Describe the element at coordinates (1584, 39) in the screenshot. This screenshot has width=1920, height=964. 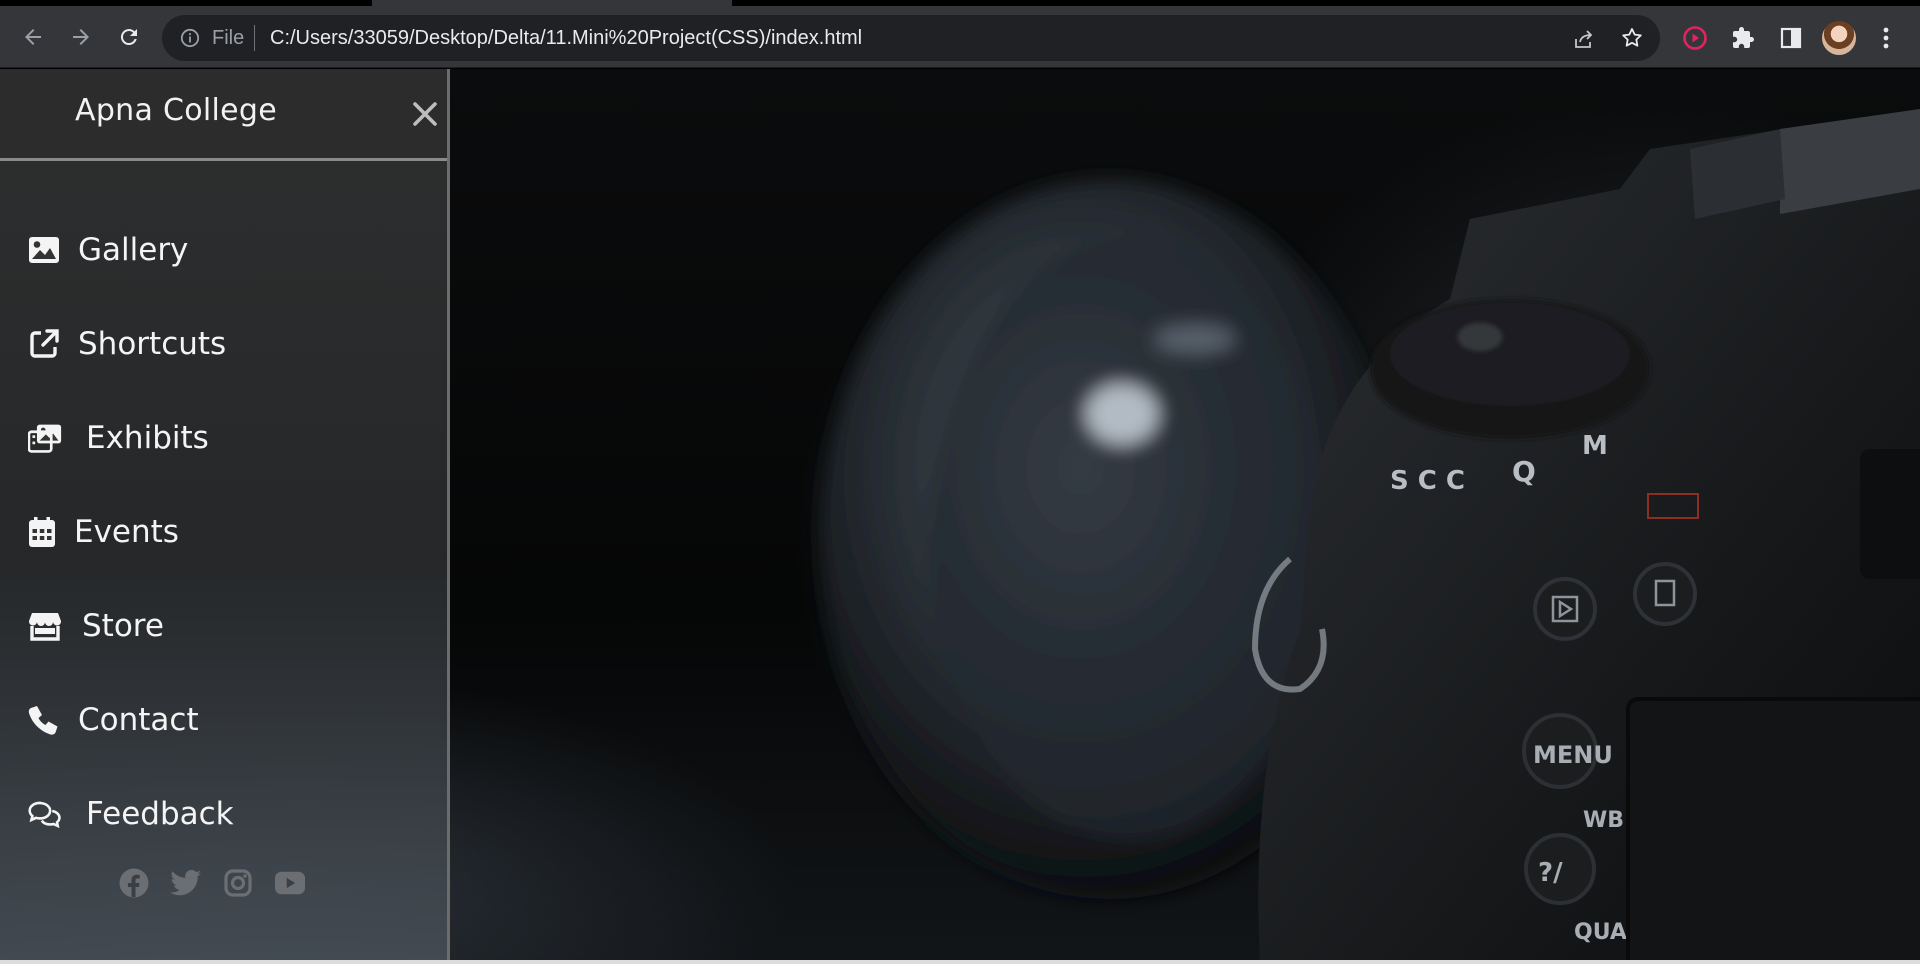
I see `share-icon` at that location.